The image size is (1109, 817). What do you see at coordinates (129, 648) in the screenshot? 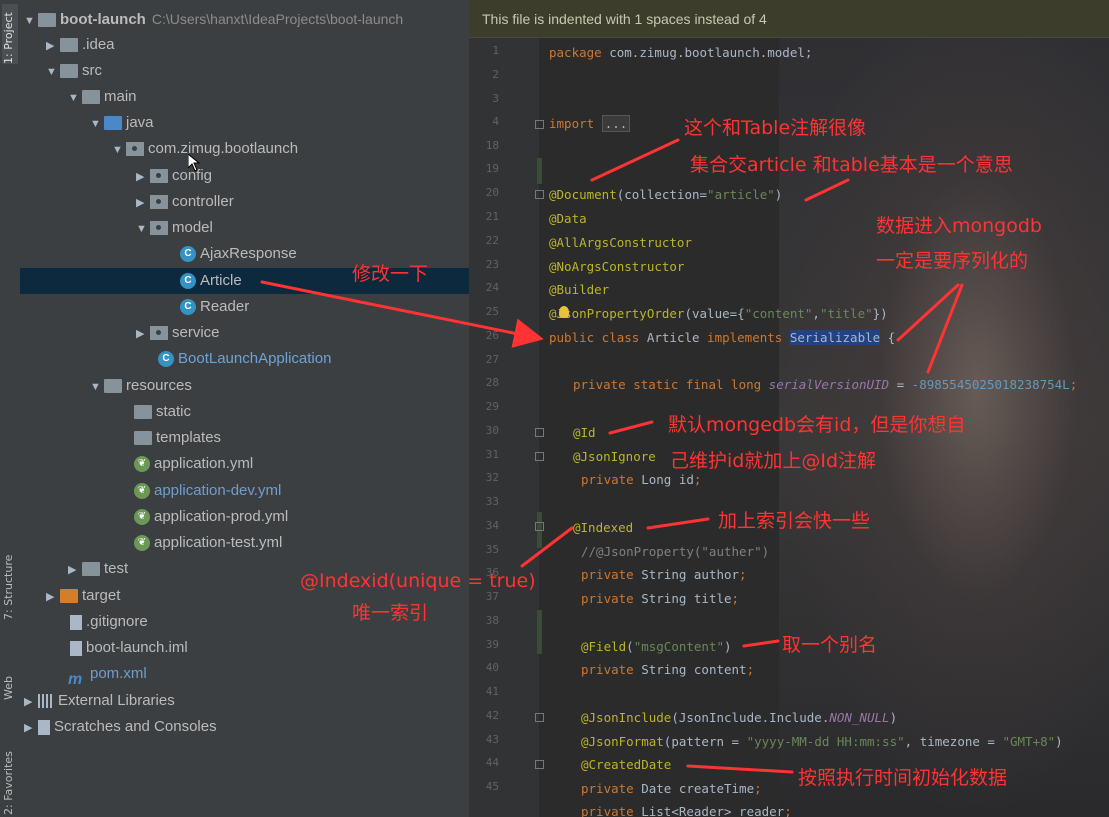
I see `tree-node-iml: boot-launch.iml` at bounding box center [129, 648].